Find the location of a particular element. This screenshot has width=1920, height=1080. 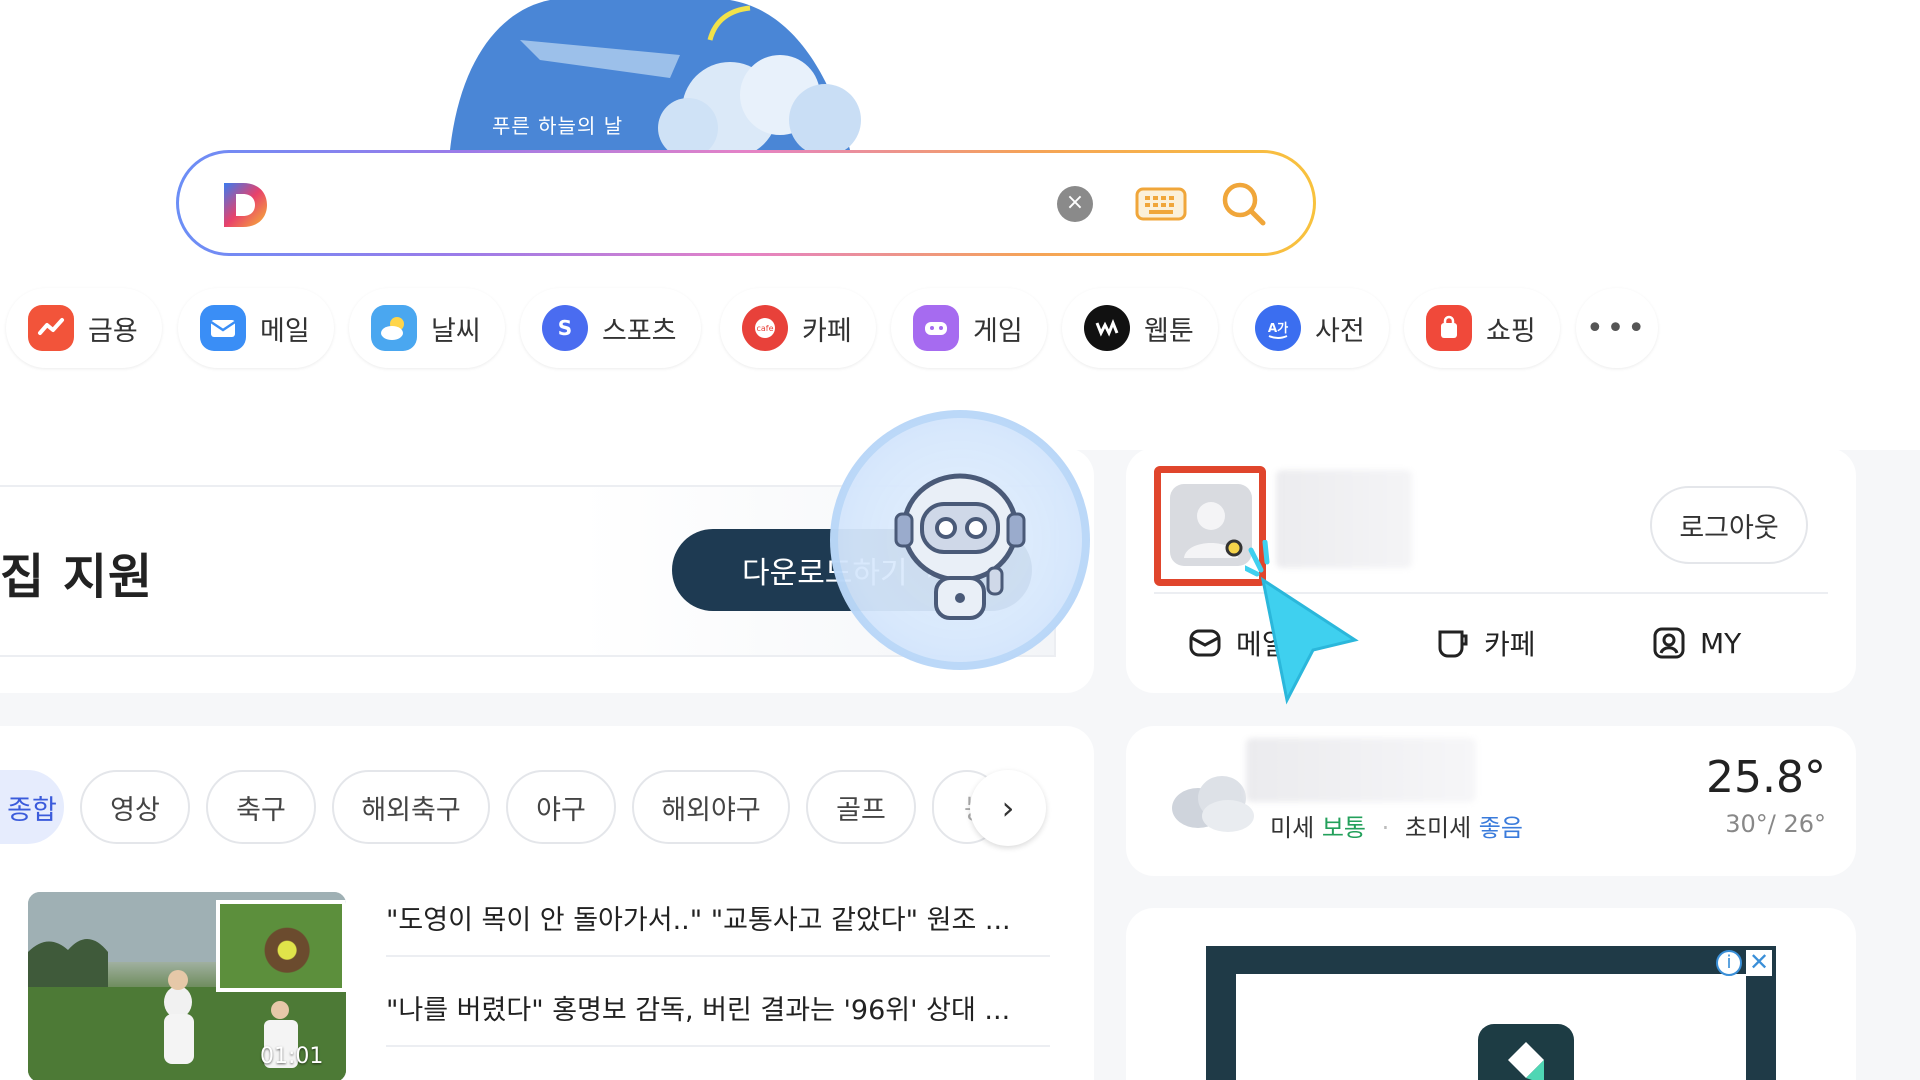

profile-link-mail: 메일 is located at coordinates (1238, 643).